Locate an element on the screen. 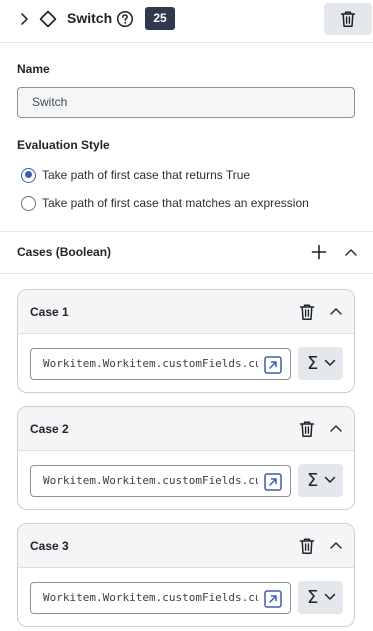 The image size is (373, 631). chevron-right-icon is located at coordinates (24, 19).